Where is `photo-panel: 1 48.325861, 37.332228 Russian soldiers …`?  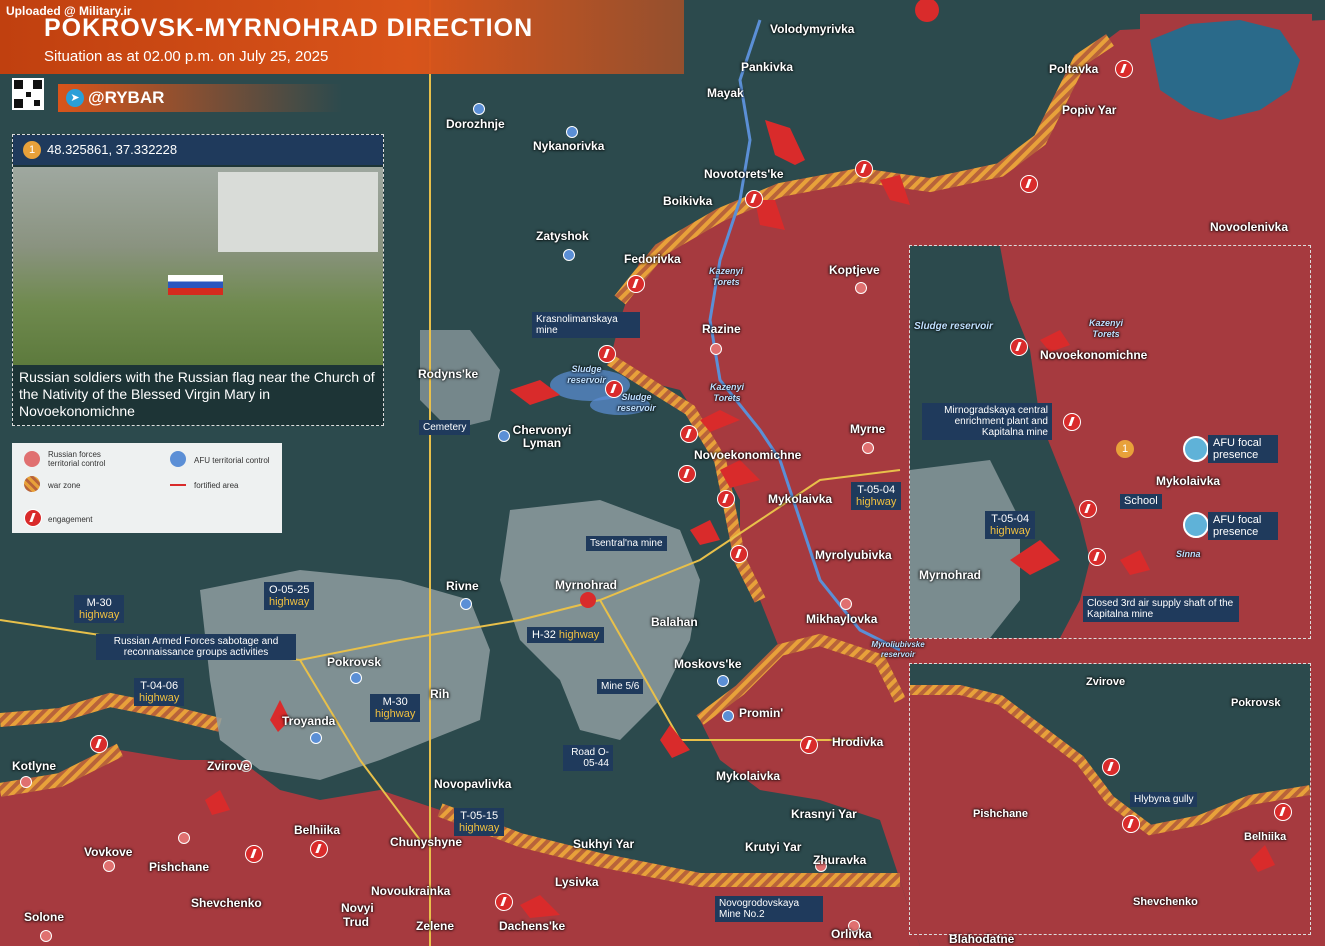 photo-panel: 1 48.325861, 37.332228 Russian soldiers … is located at coordinates (198, 280).